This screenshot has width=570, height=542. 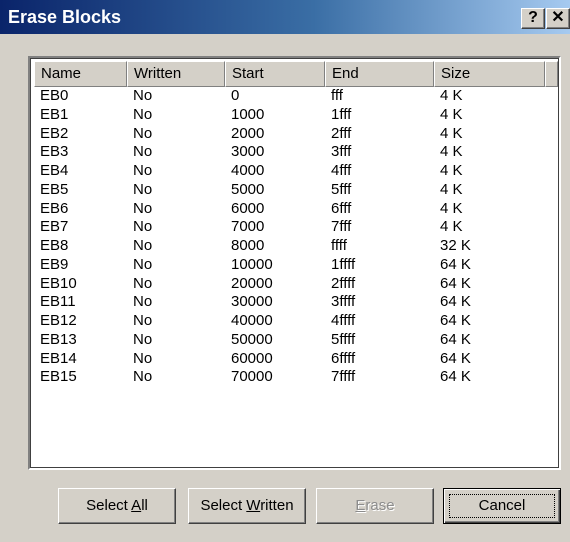 I want to click on close-button: ✕, so click(x=558, y=18).